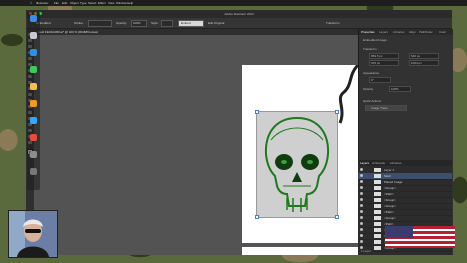 The image size is (467, 263). I want to click on stroke-label: Stroke:, so click(79, 23).